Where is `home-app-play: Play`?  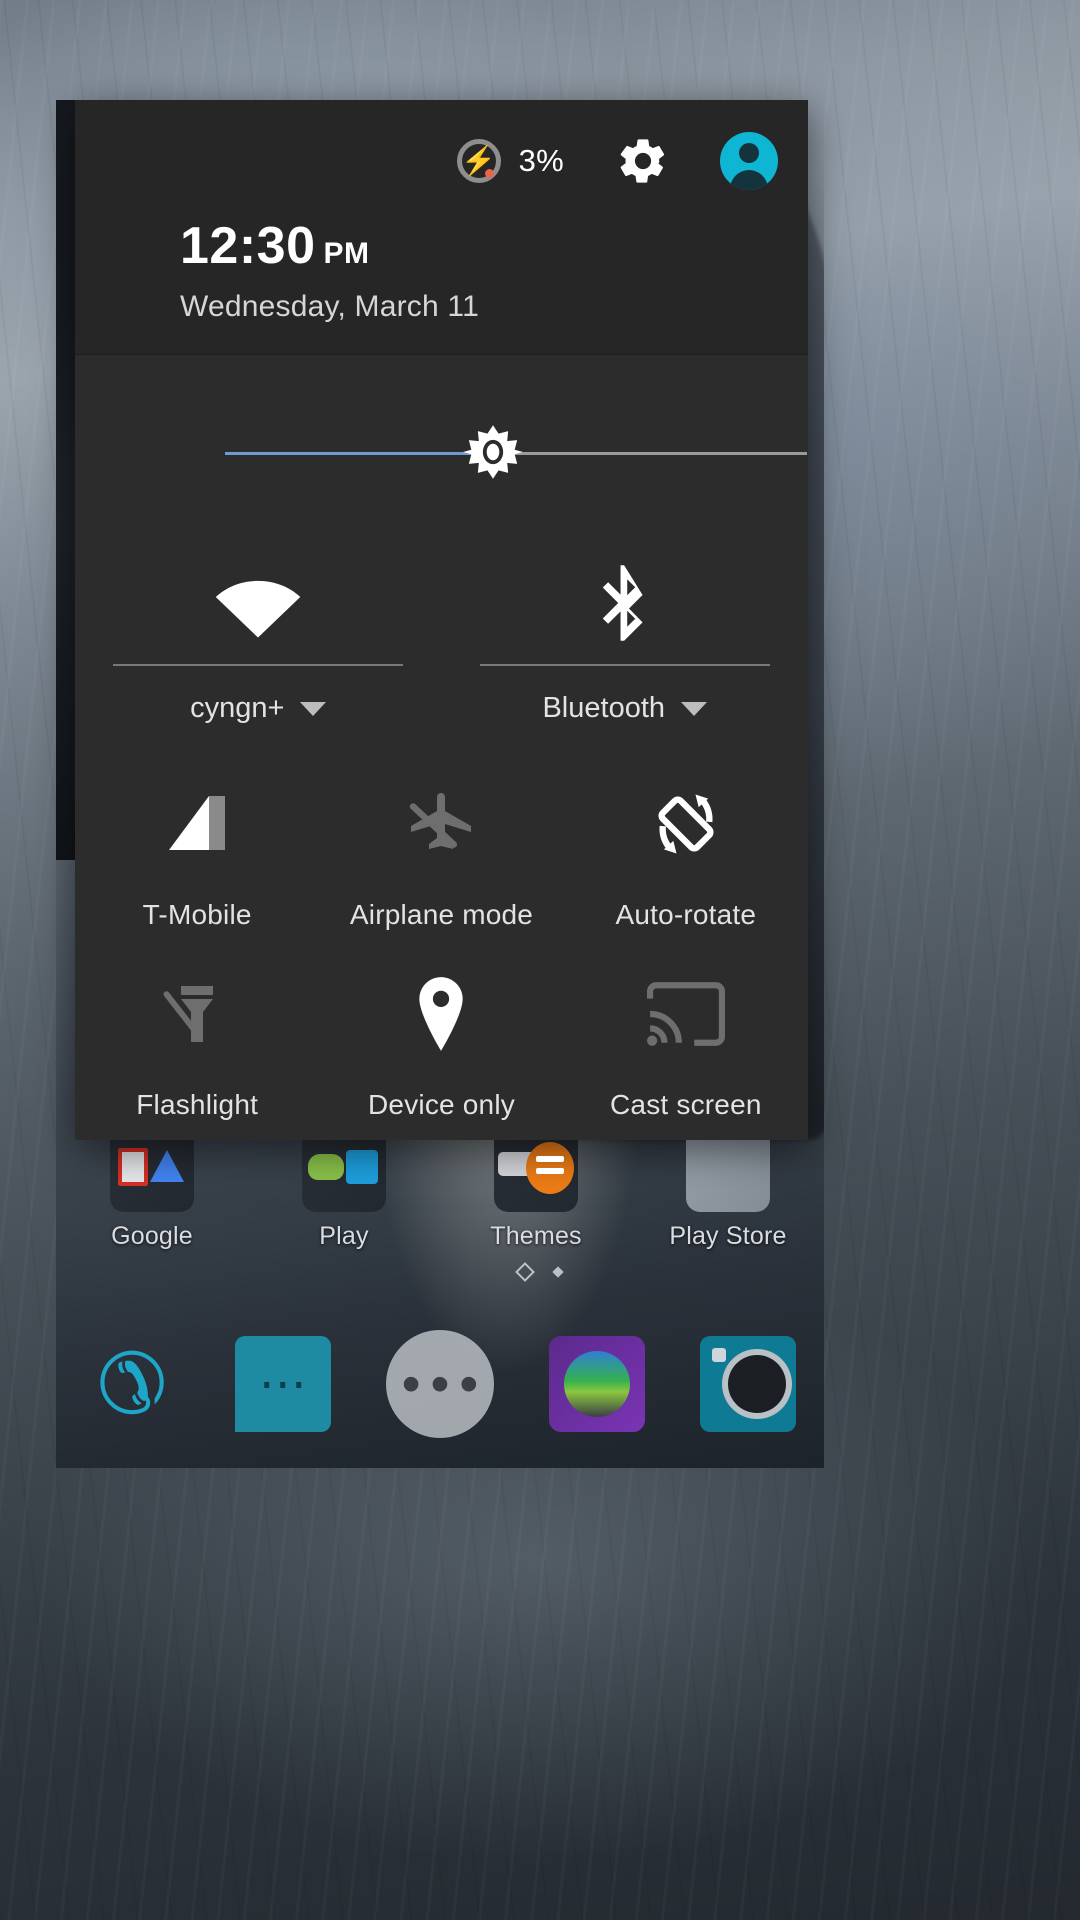
home-app-play: Play is located at coordinates (344, 1189).